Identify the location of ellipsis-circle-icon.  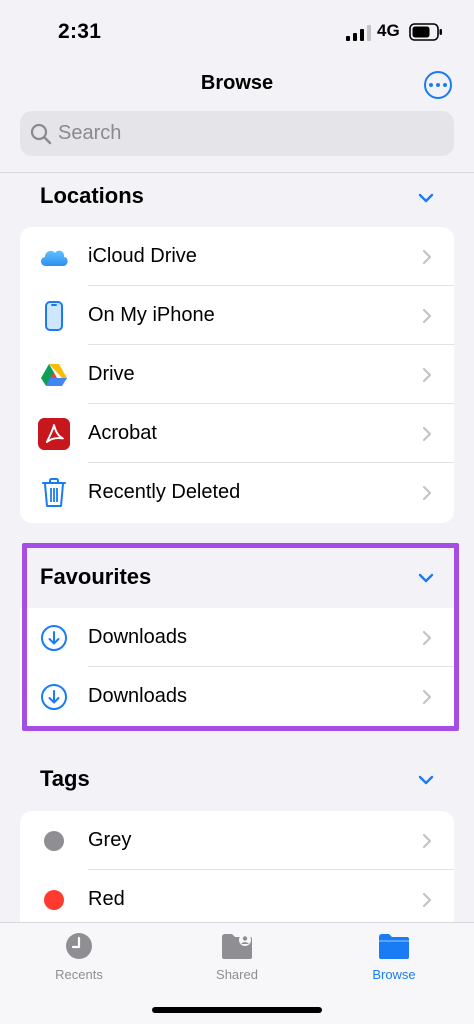
(431, 85).